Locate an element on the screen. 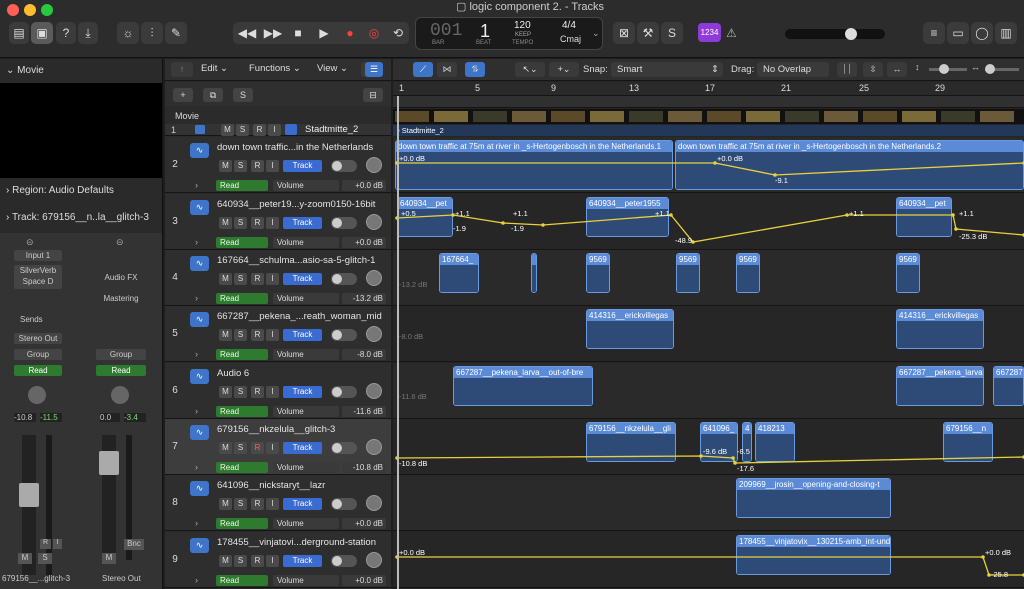 The image size is (1024, 589). close-window-button is located at coordinates (13, 10).